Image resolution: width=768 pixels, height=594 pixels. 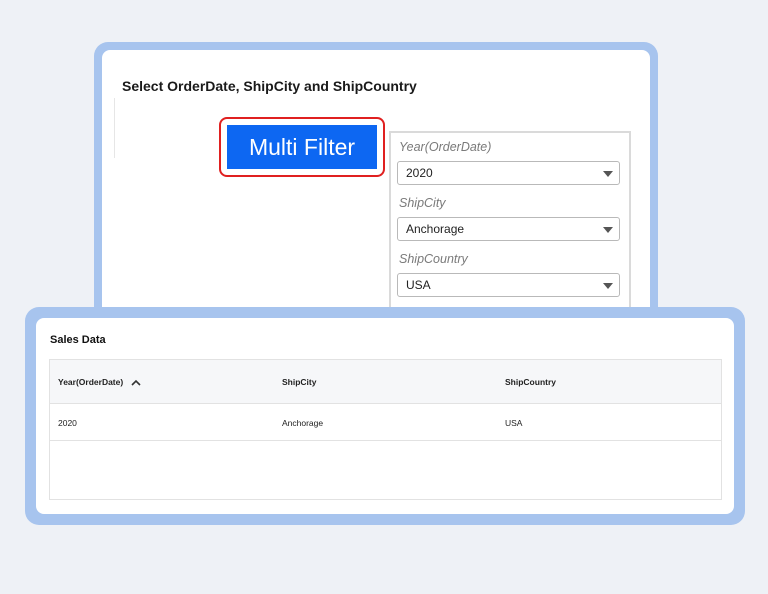 I want to click on shipcountry-select-value: USA, so click(x=418, y=285).